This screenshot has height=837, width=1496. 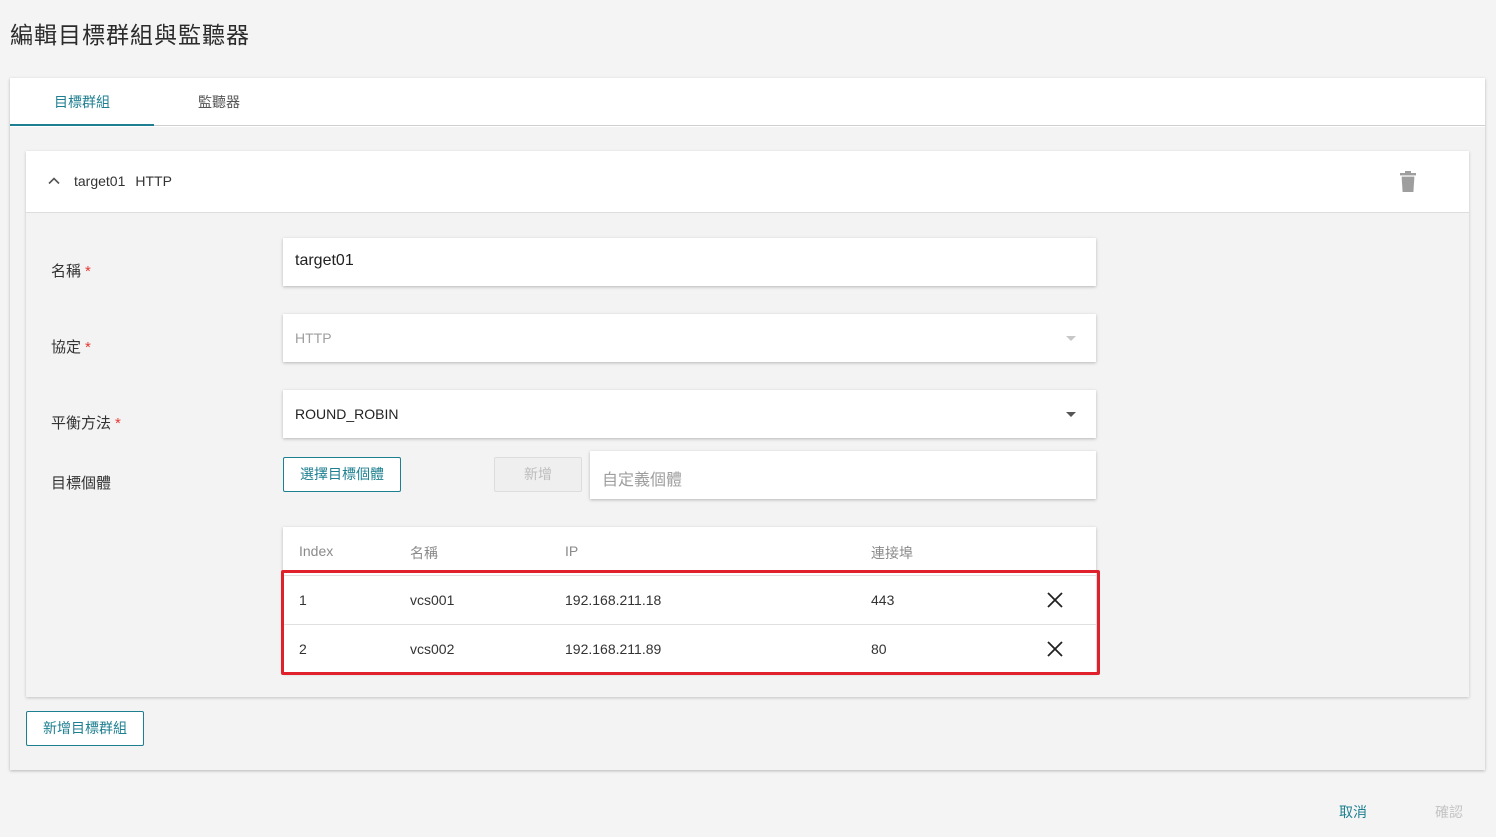 I want to click on page-title: 編輯目標群組與監聽器, so click(x=130, y=35).